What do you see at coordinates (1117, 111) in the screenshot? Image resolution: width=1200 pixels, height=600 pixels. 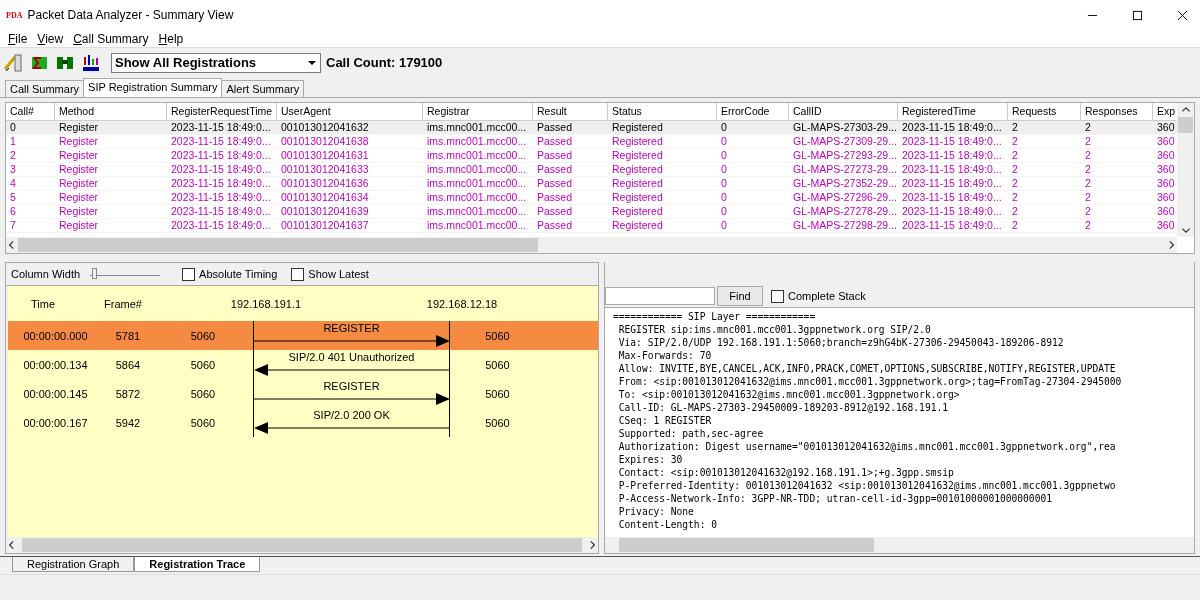 I see `column-header: Responses` at bounding box center [1117, 111].